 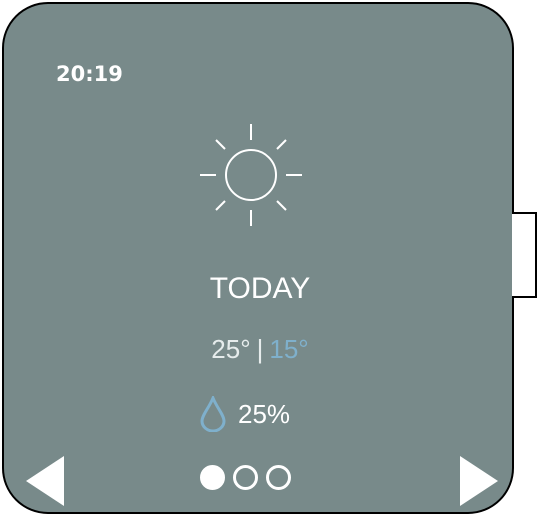 I want to click on day-label: TODAY, so click(x=260, y=288).